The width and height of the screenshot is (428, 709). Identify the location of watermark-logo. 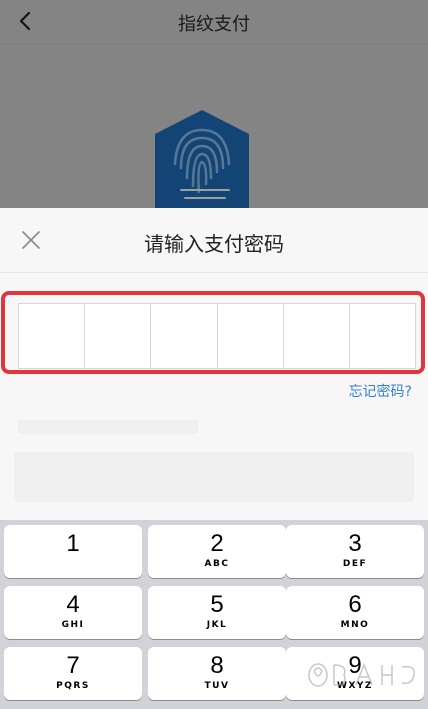
(361, 674).